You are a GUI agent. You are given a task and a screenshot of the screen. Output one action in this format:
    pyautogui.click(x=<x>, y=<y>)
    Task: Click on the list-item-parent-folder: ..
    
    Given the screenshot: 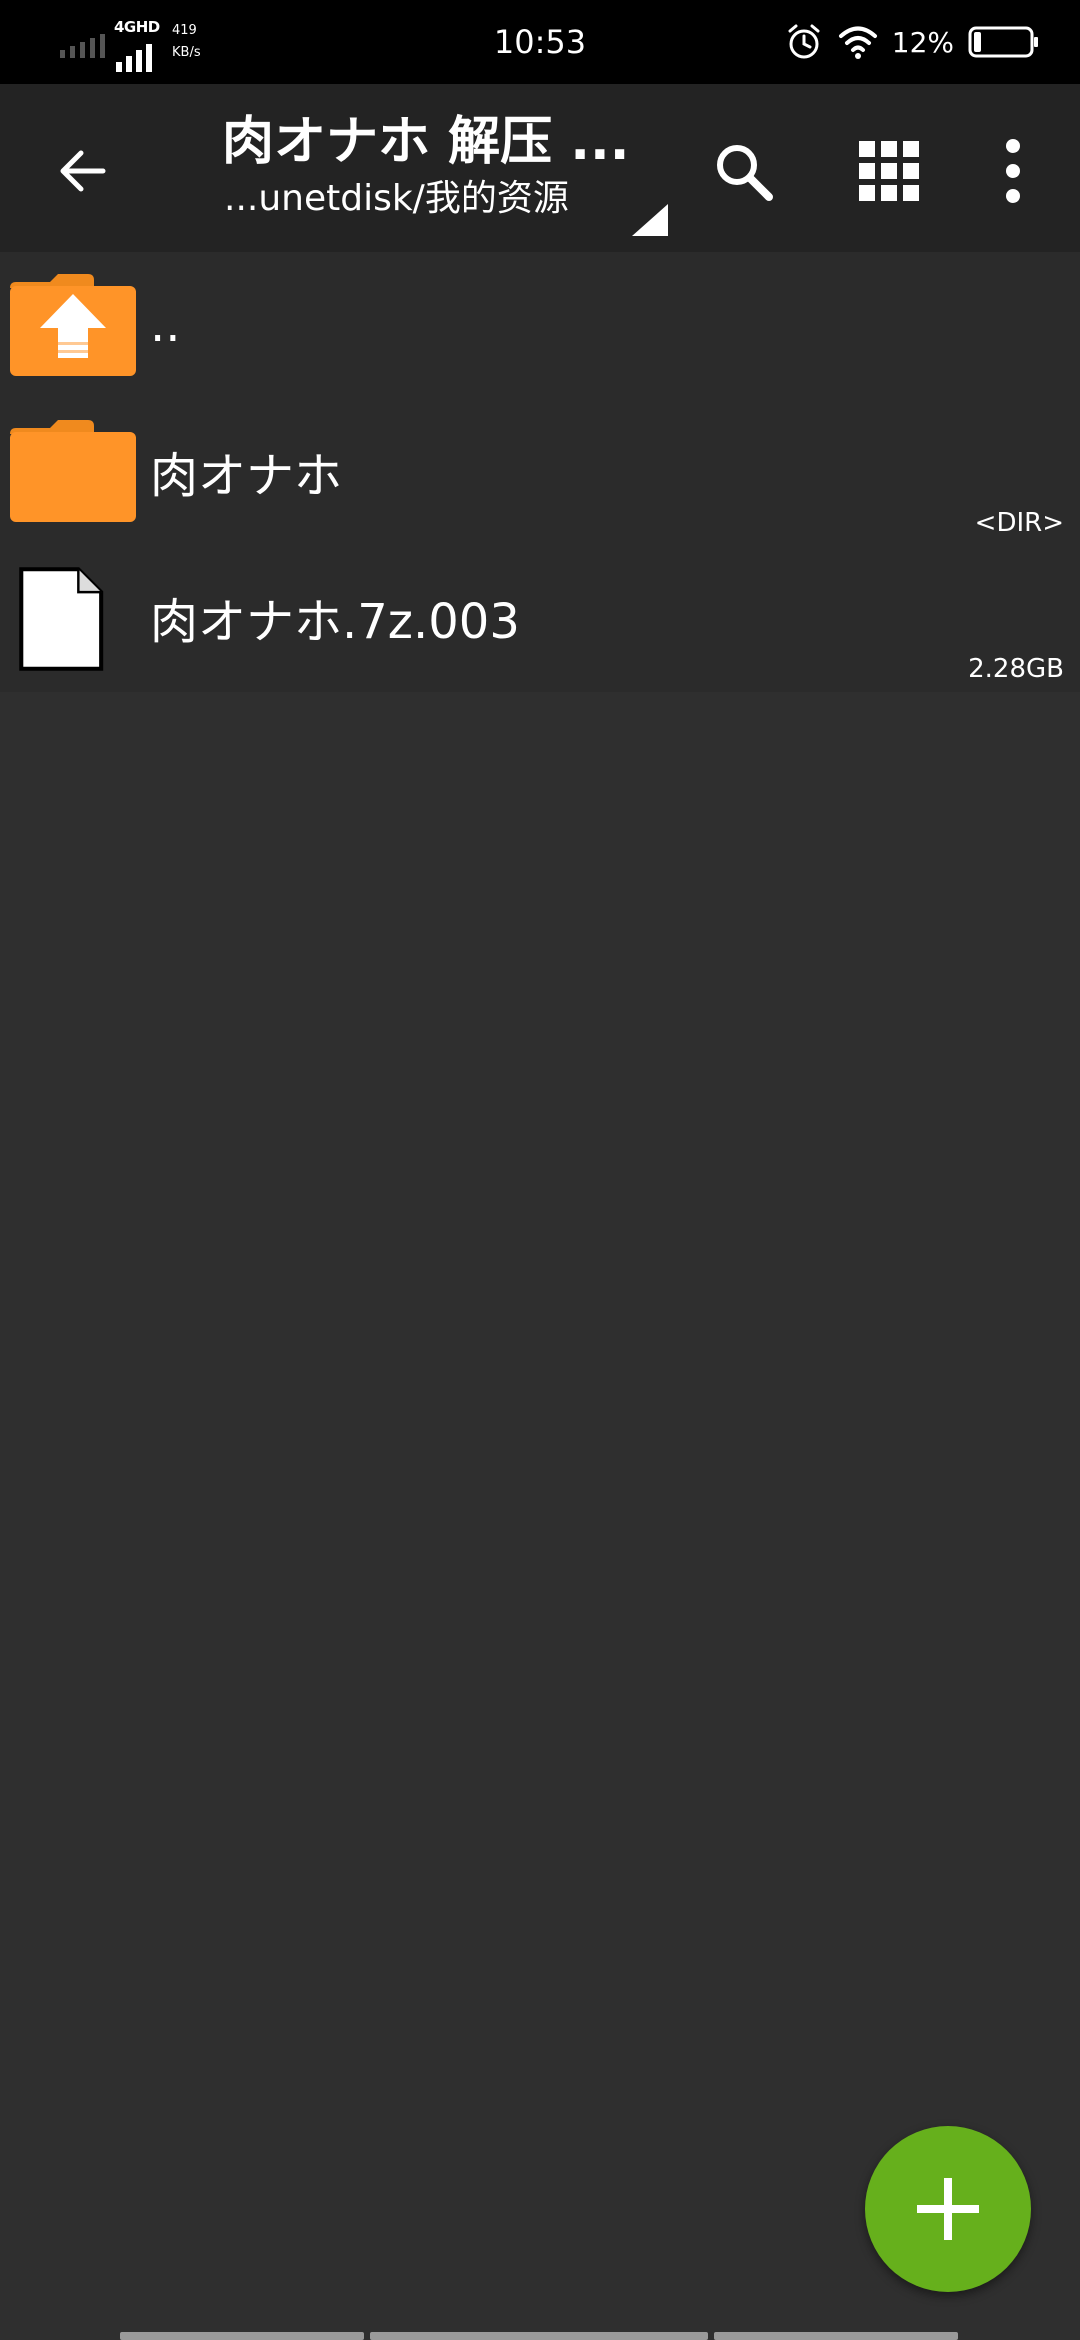 What is the action you would take?
    pyautogui.click(x=540, y=325)
    